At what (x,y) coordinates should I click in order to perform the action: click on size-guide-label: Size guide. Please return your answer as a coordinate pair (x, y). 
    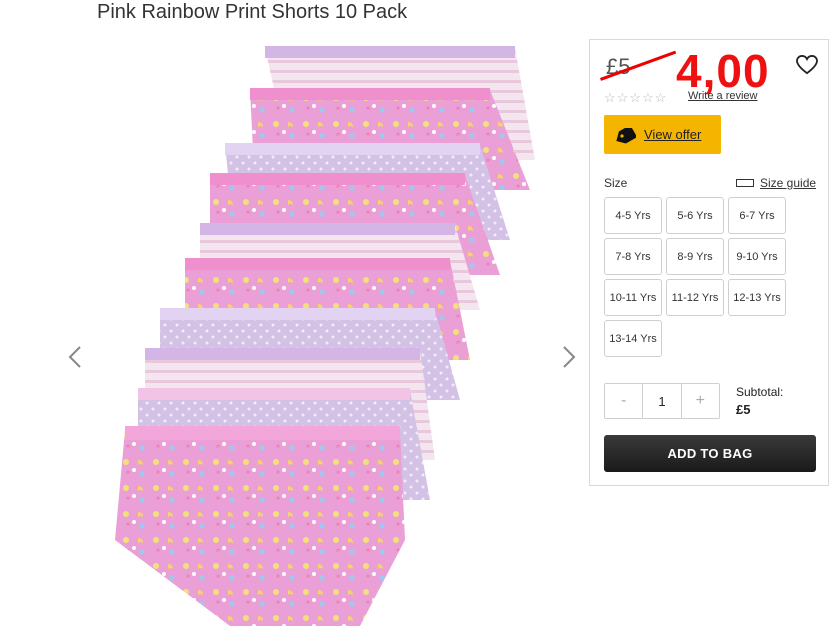
    Looking at the image, I should click on (788, 183).